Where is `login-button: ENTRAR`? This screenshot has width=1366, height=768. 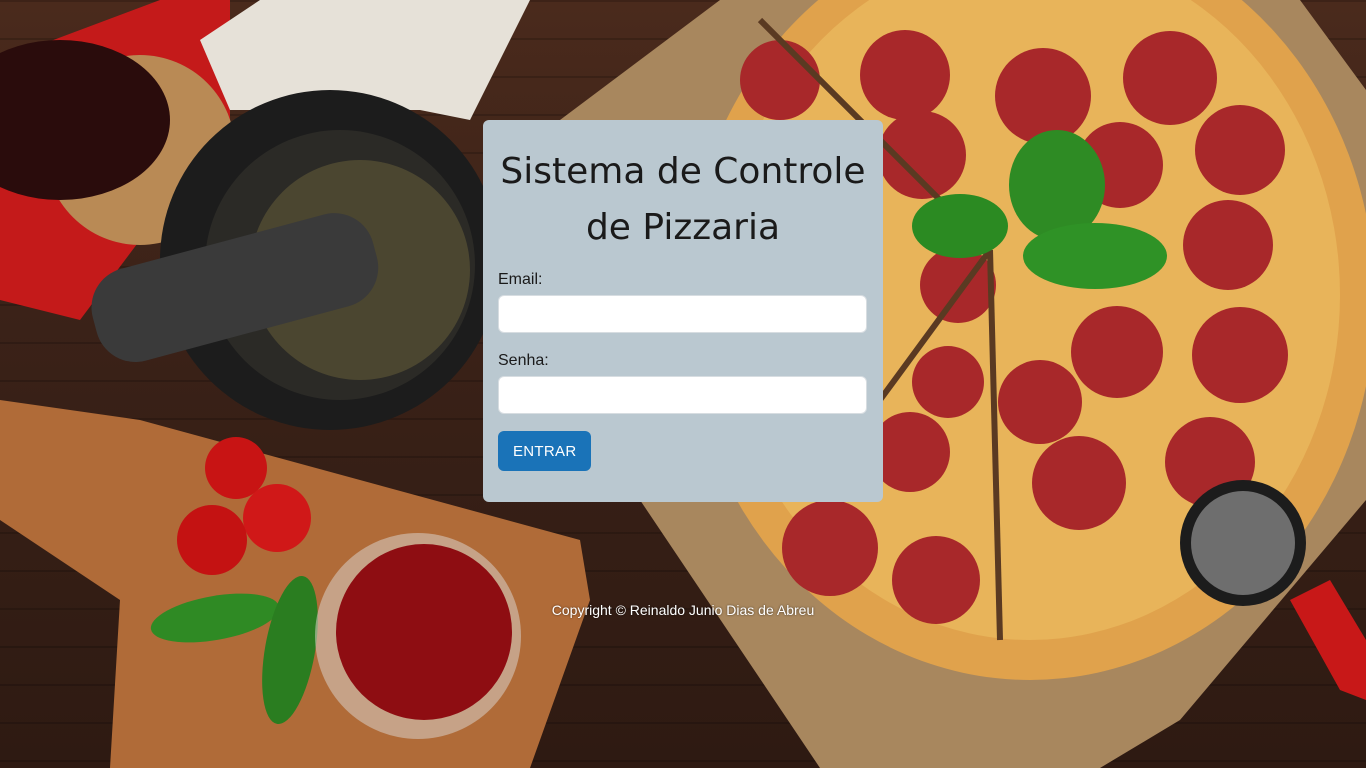
login-button: ENTRAR is located at coordinates (545, 451).